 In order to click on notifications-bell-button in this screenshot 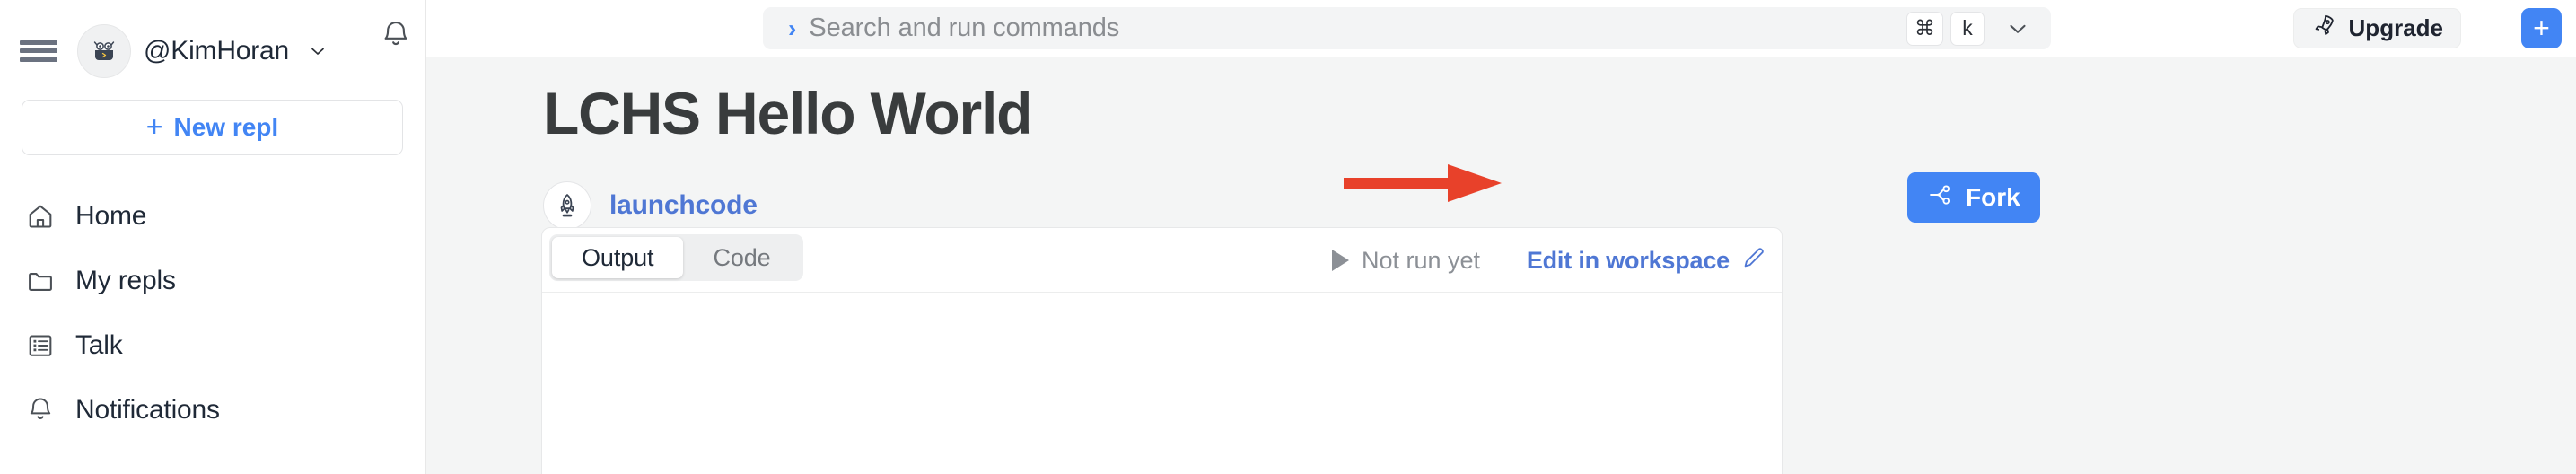, I will do `click(395, 35)`.